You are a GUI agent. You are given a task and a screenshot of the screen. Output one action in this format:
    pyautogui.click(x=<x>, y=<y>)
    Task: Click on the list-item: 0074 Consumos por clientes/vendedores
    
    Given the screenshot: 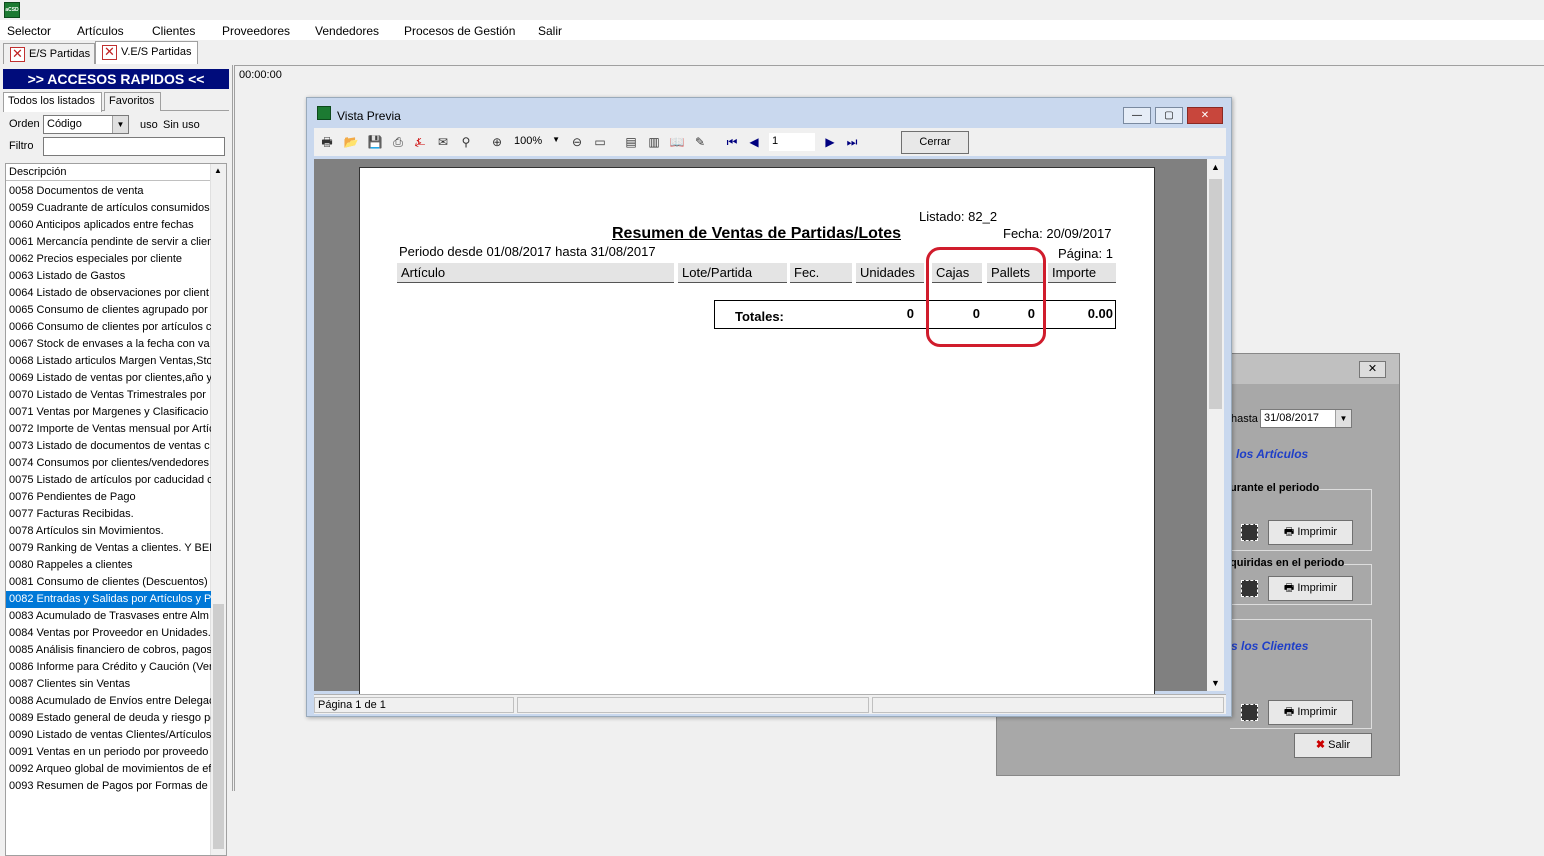 What is the action you would take?
    pyautogui.click(x=108, y=463)
    